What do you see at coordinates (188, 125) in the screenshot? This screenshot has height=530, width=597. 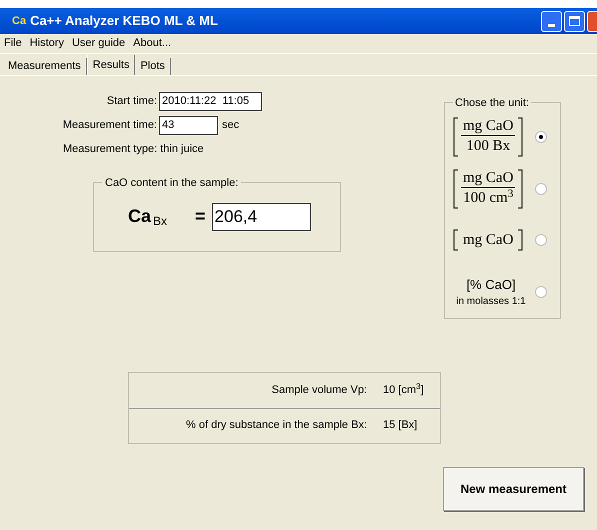 I see `measurement-time-field: 43` at bounding box center [188, 125].